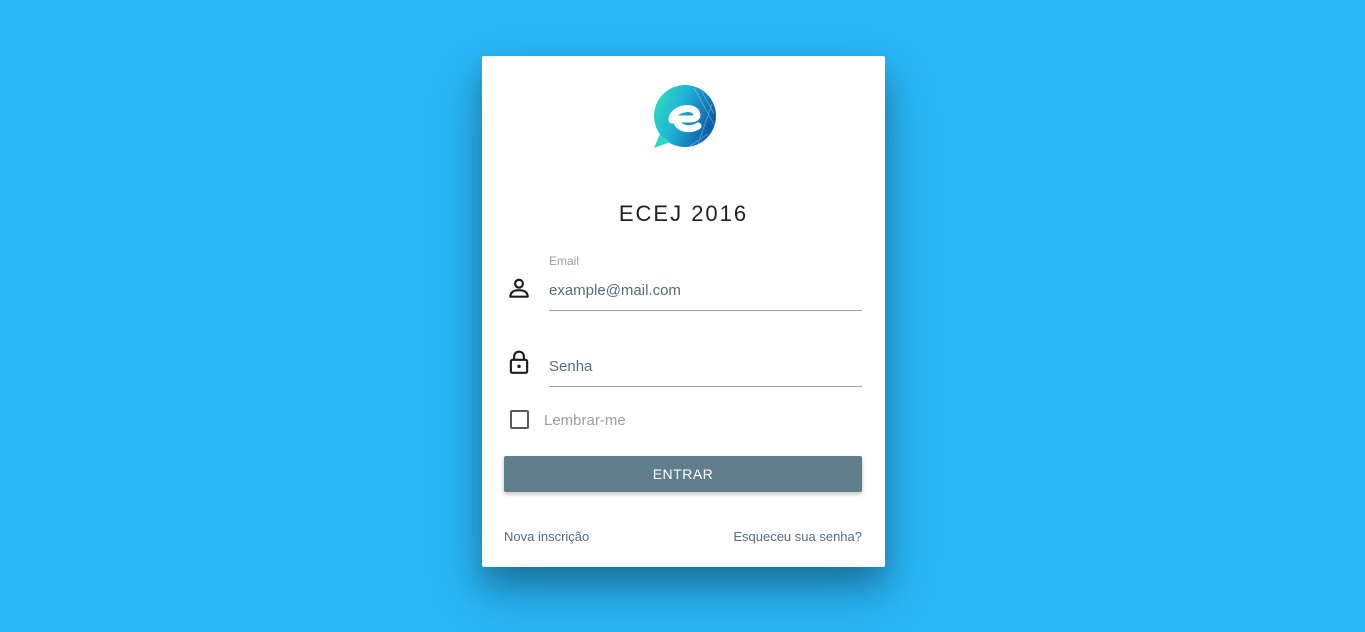 The height and width of the screenshot is (632, 1365). What do you see at coordinates (585, 420) in the screenshot?
I see `remember-me-label: Lembrar-me` at bounding box center [585, 420].